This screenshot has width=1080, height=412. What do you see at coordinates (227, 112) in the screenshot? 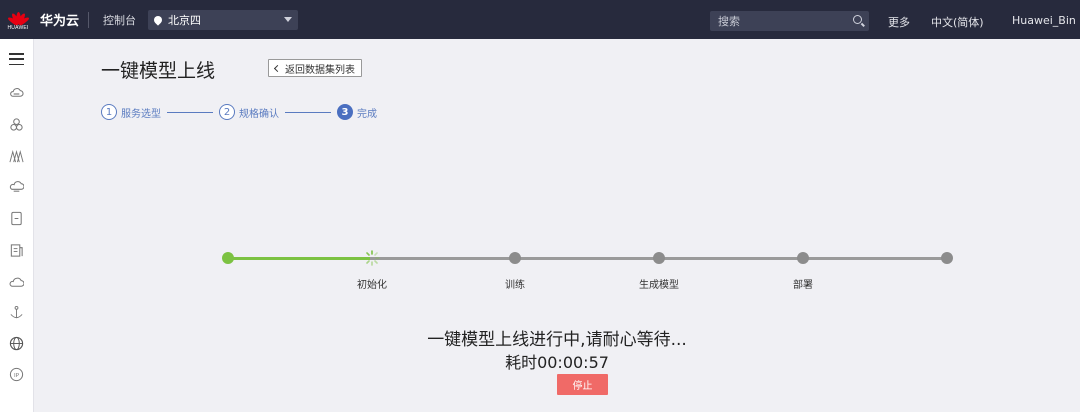
I see `step-2-number: 2` at bounding box center [227, 112].